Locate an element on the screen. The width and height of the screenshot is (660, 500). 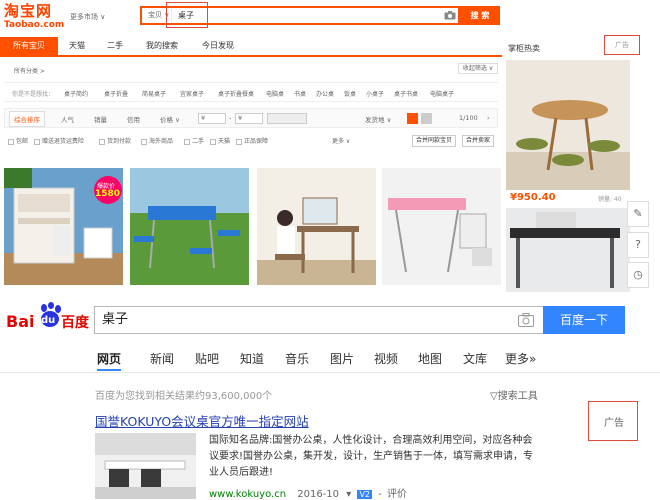
baidu-search-input: 桌子 is located at coordinates (115, 320).